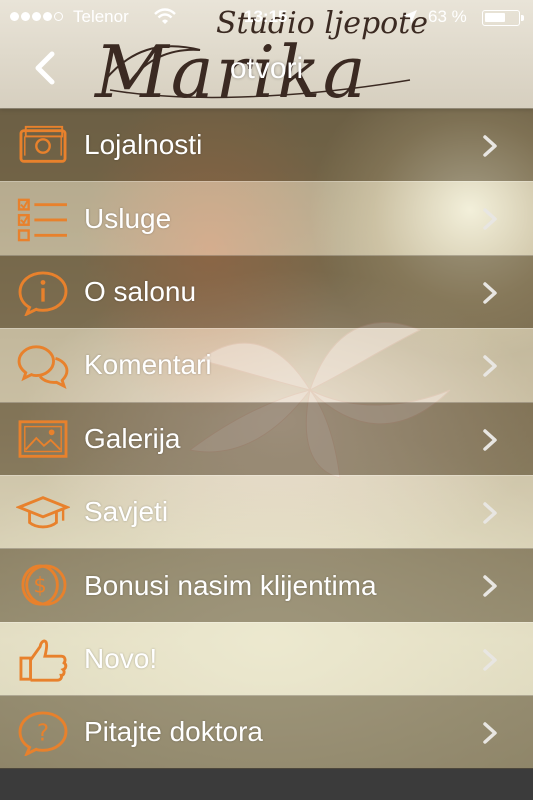  Describe the element at coordinates (266, 658) in the screenshot. I see `menu-item: Novo!` at that location.